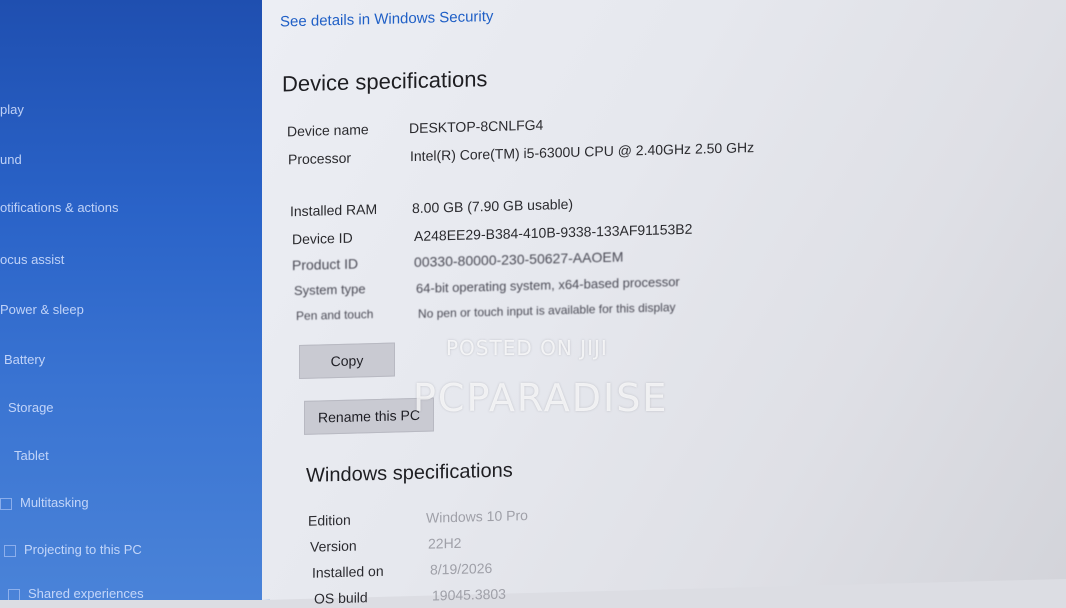 This screenshot has width=1066, height=608. I want to click on spec-label: Processor, so click(320, 158).